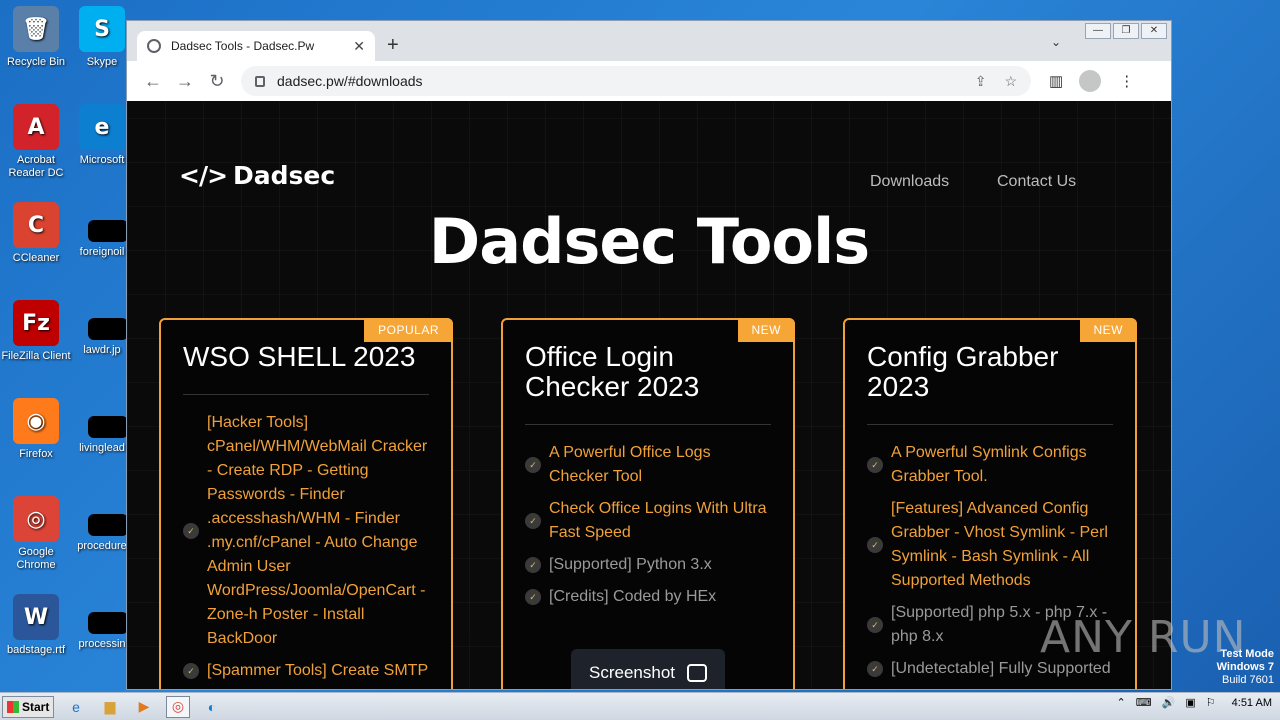 This screenshot has width=1280, height=720. I want to click on desktop-icon-label: FileZilla Client, so click(36, 356).